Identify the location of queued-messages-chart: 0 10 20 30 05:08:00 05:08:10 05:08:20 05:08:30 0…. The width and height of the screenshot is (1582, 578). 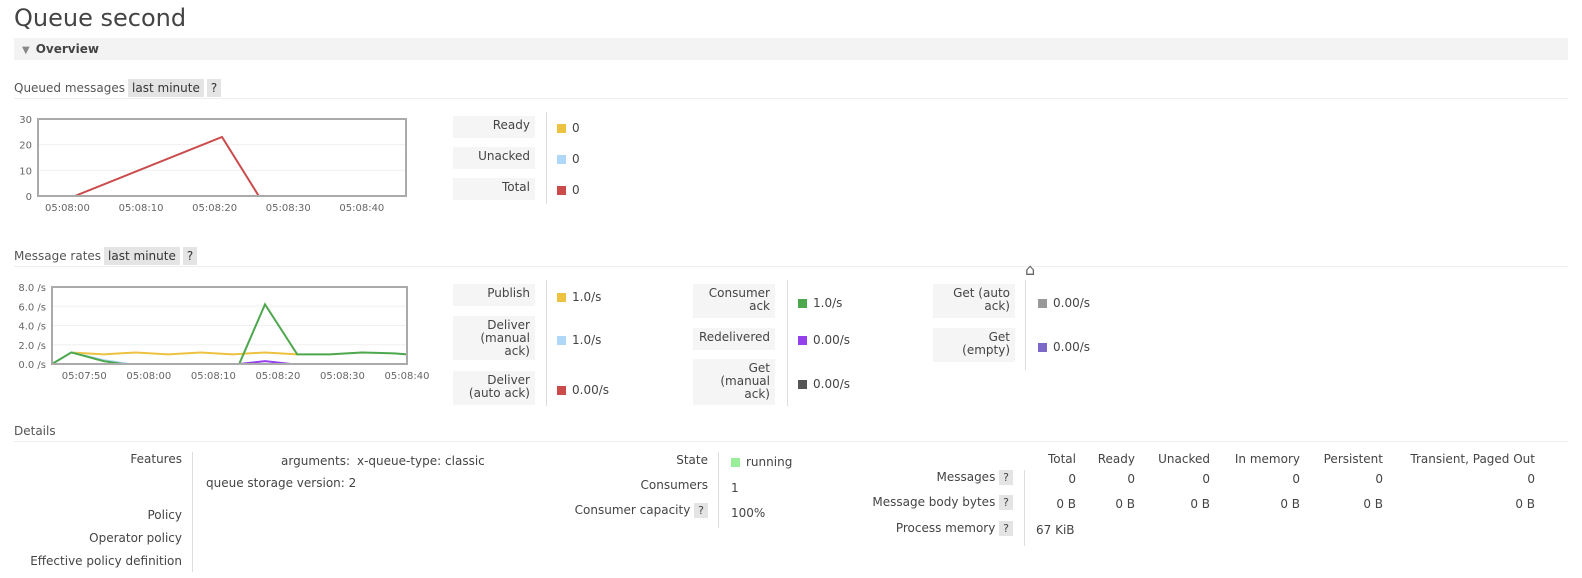
(213, 164).